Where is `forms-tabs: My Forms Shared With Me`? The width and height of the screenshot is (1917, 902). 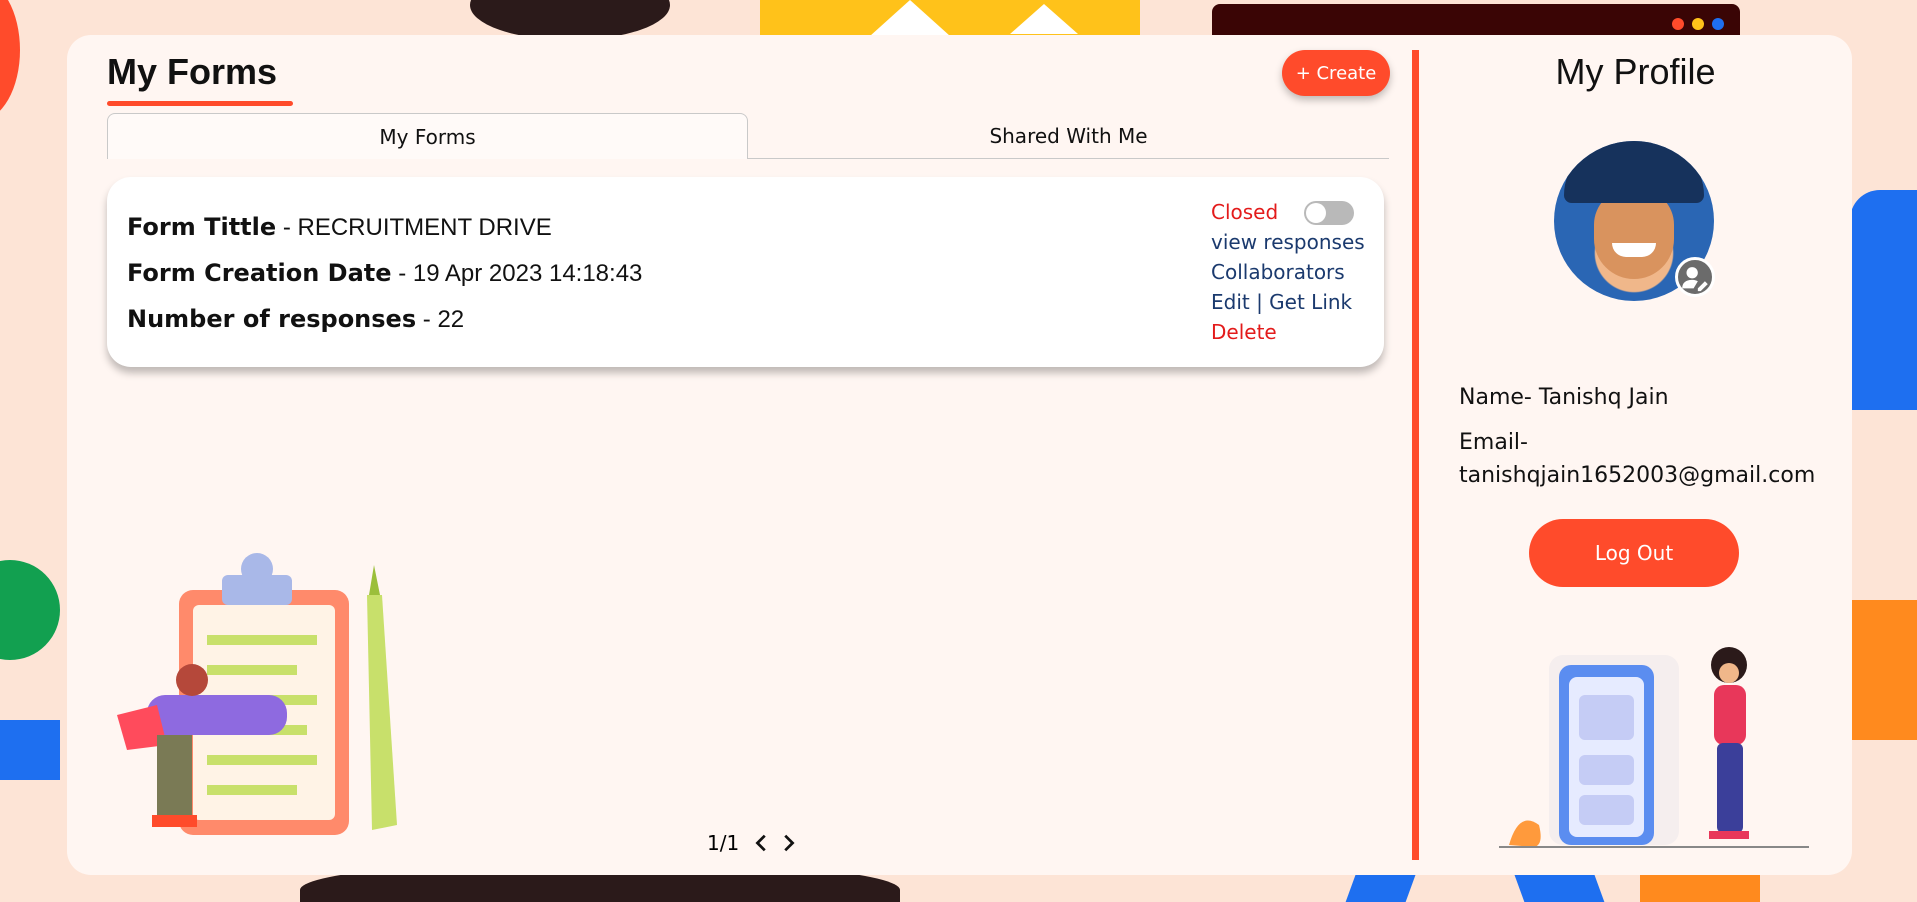 forms-tabs: My Forms Shared With Me is located at coordinates (748, 136).